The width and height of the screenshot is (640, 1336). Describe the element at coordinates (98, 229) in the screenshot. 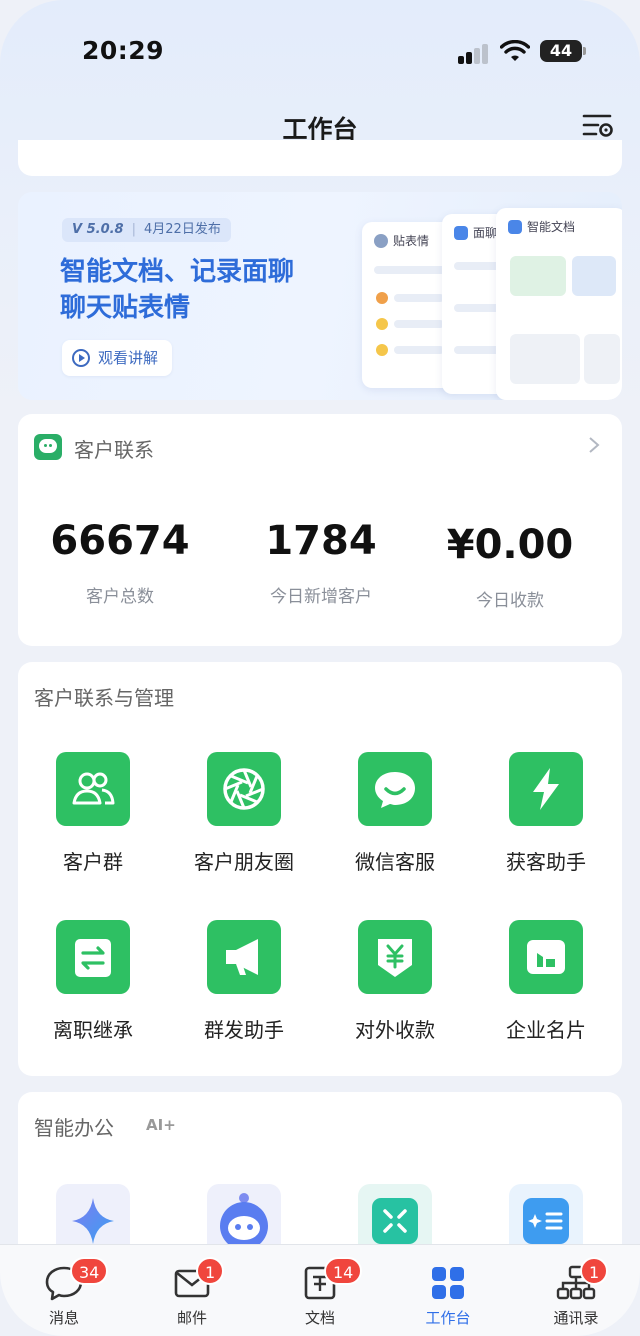

I see `version-number: V 5.0.8` at that location.